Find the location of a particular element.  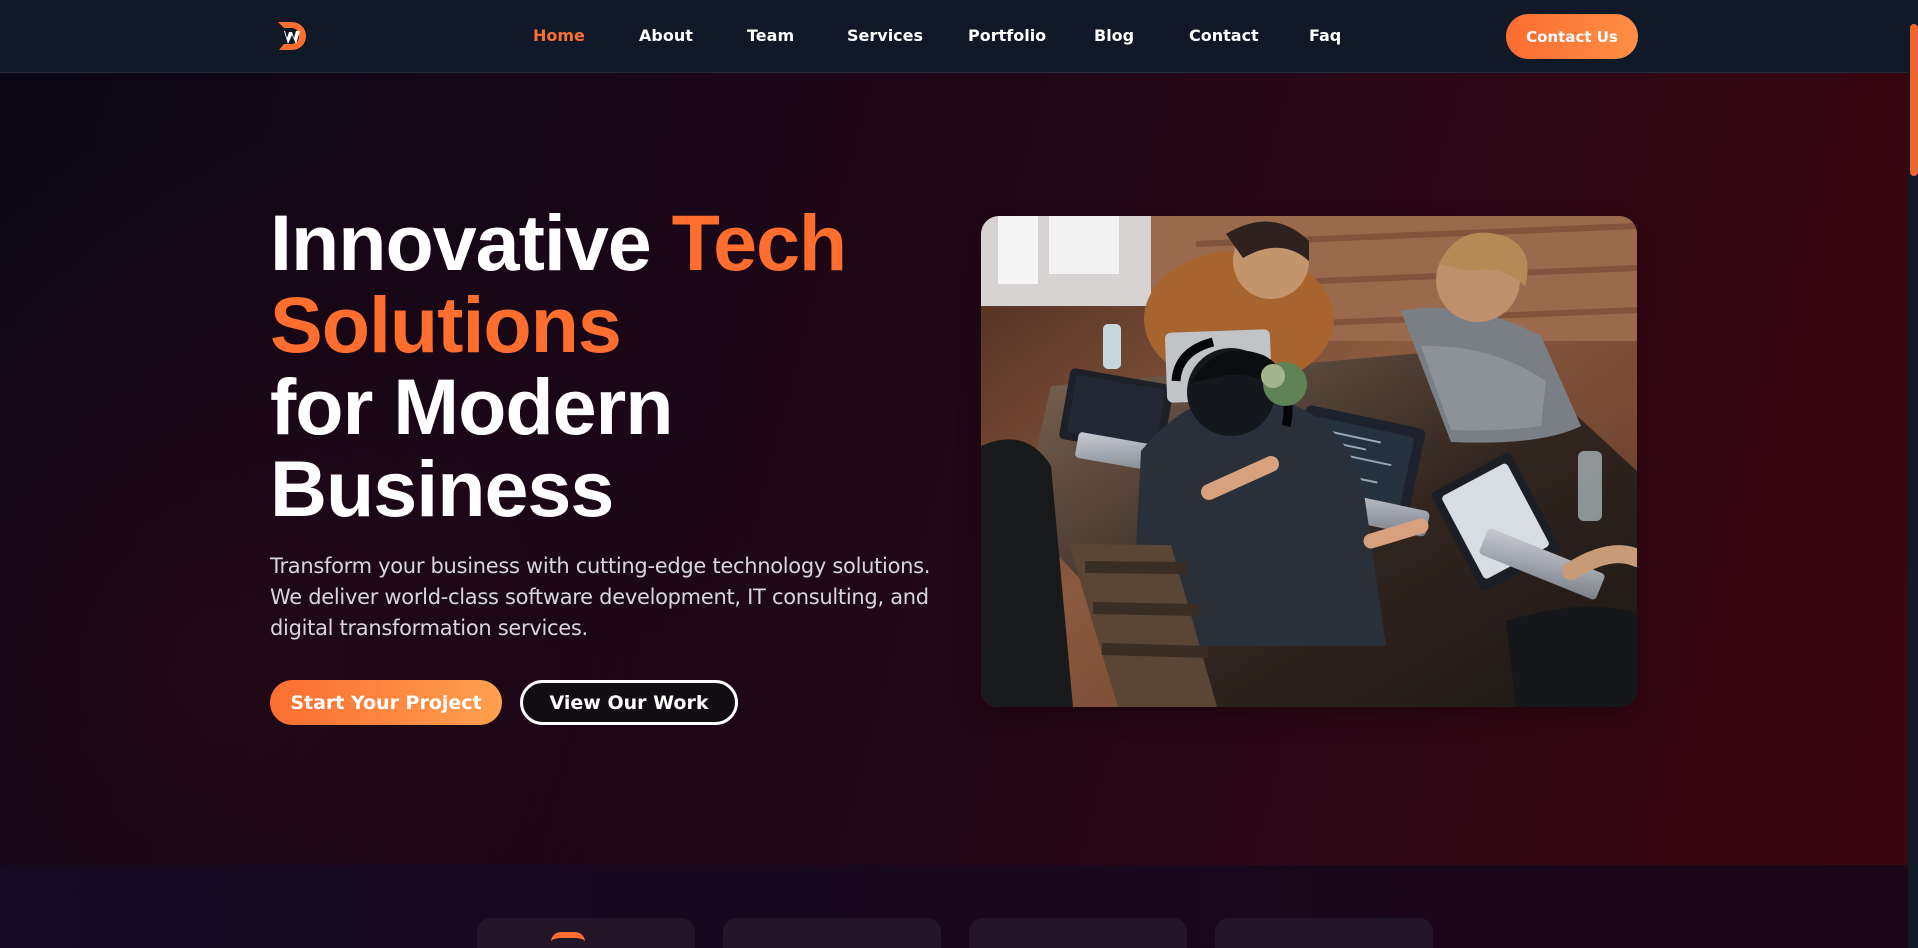

hero-description-line-3: digital transformation services. is located at coordinates (429, 628).